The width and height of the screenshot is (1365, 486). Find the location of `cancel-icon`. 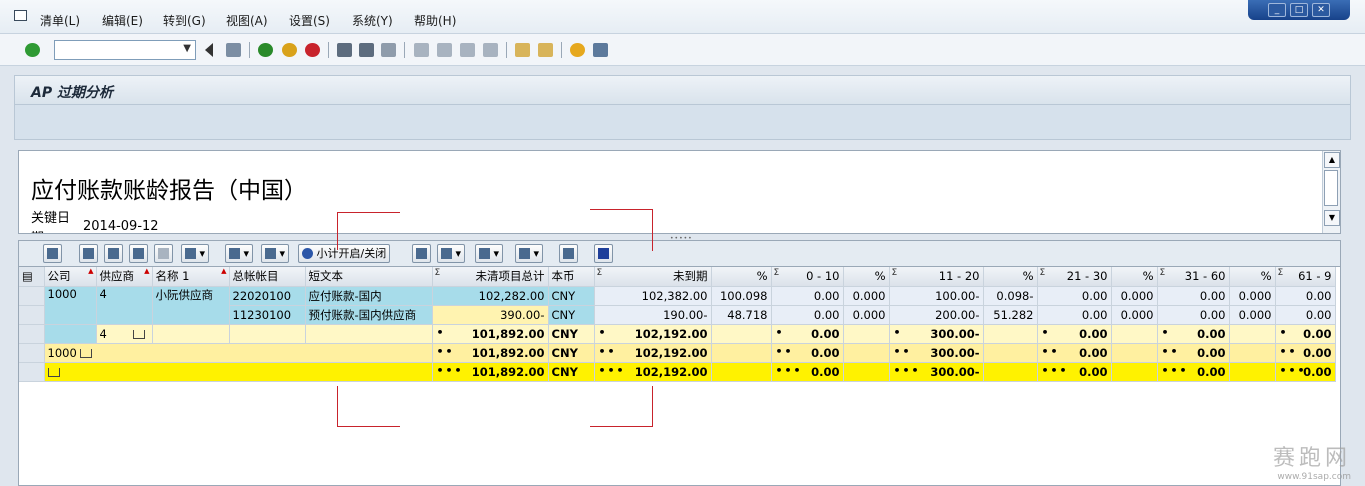

cancel-icon is located at coordinates (312, 50).